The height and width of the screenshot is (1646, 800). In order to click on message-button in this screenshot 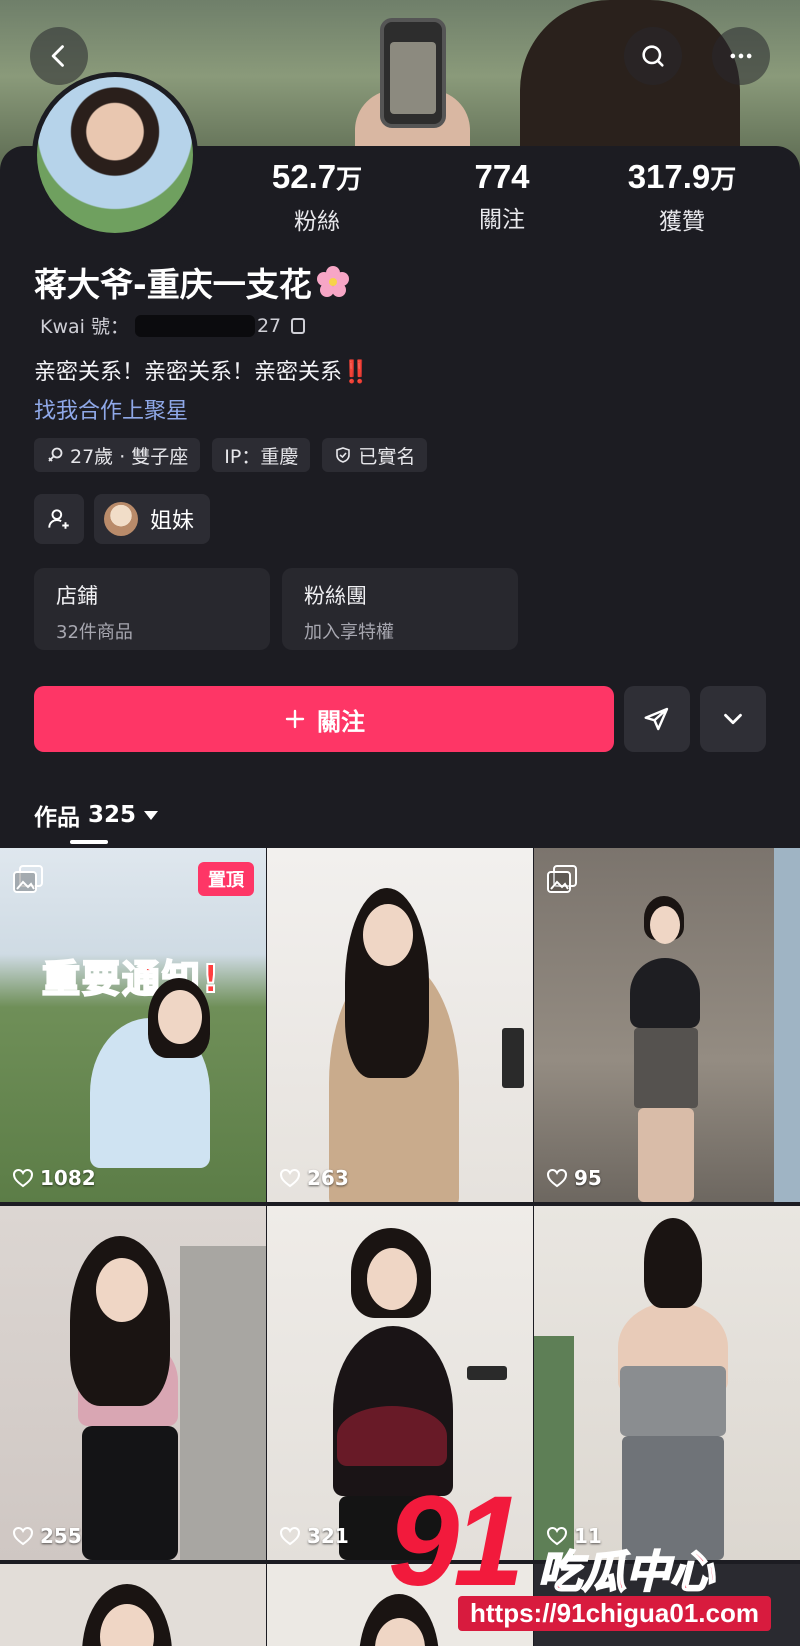, I will do `click(657, 719)`.